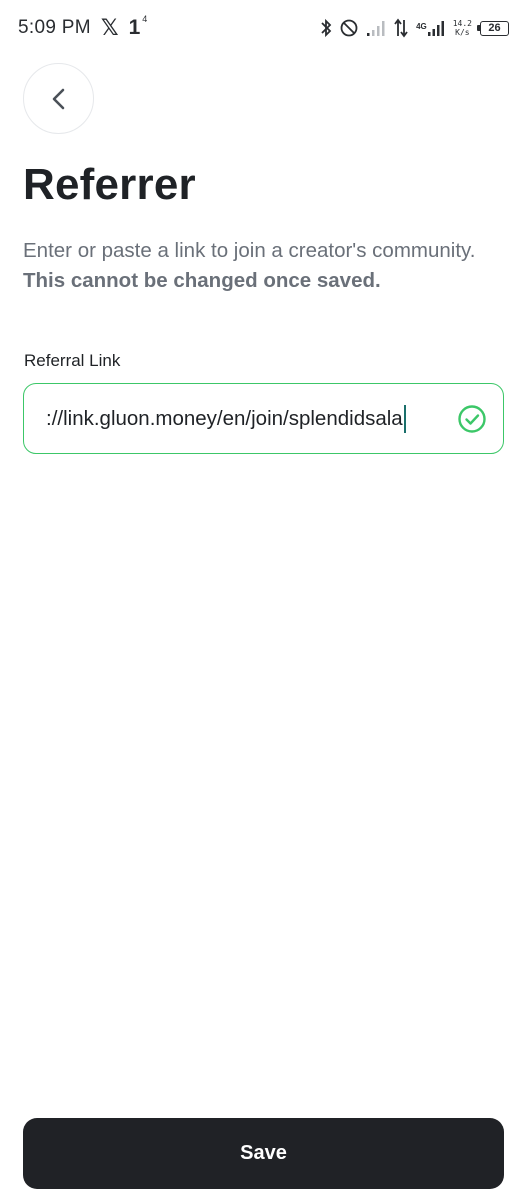  Describe the element at coordinates (414, 28) in the screenshot. I see `status-right: 4G 14.2 K/s 26` at that location.